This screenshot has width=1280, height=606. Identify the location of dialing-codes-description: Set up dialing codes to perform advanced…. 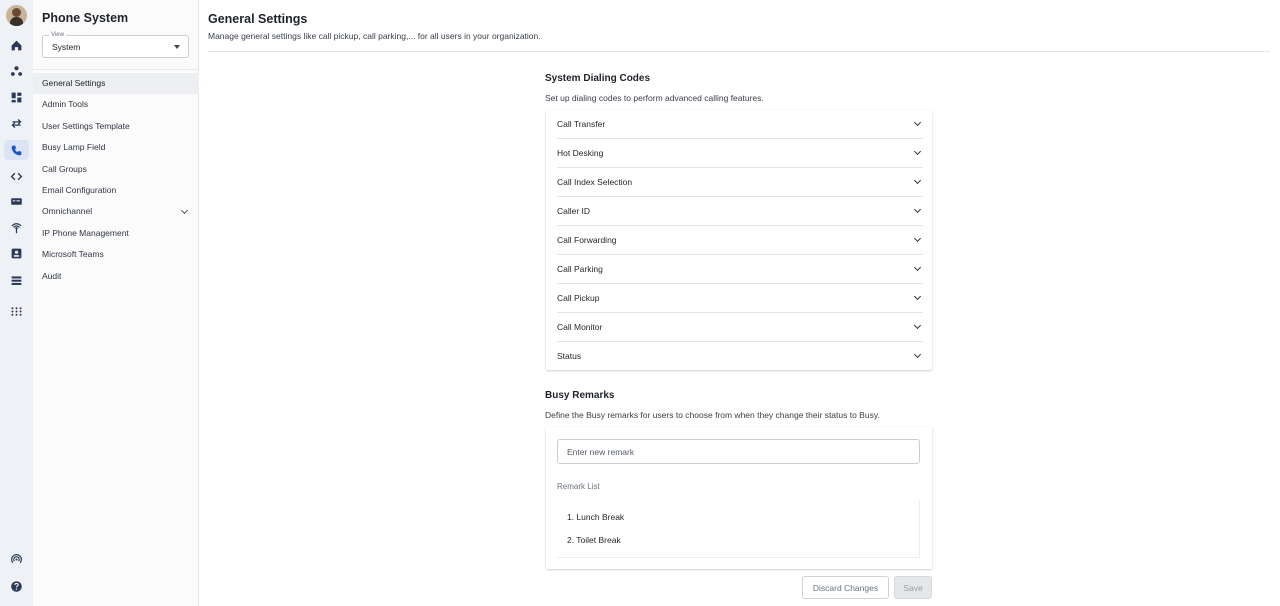
(654, 98).